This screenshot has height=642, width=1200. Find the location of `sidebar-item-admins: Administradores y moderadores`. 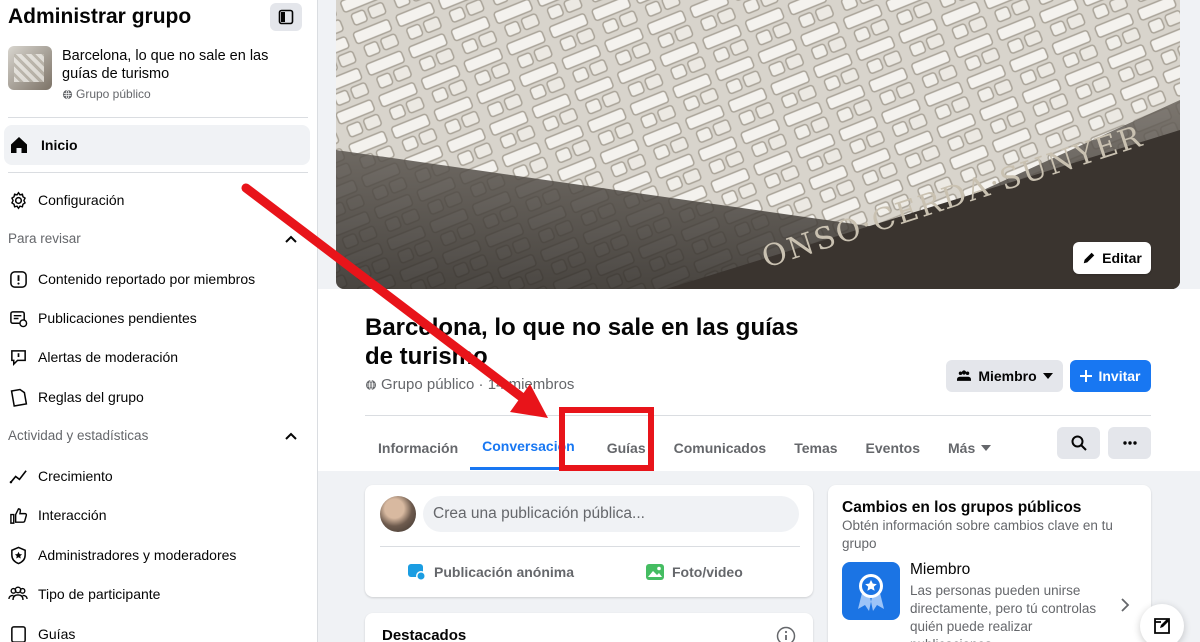

sidebar-item-admins: Administradores y moderadores is located at coordinates (122, 555).